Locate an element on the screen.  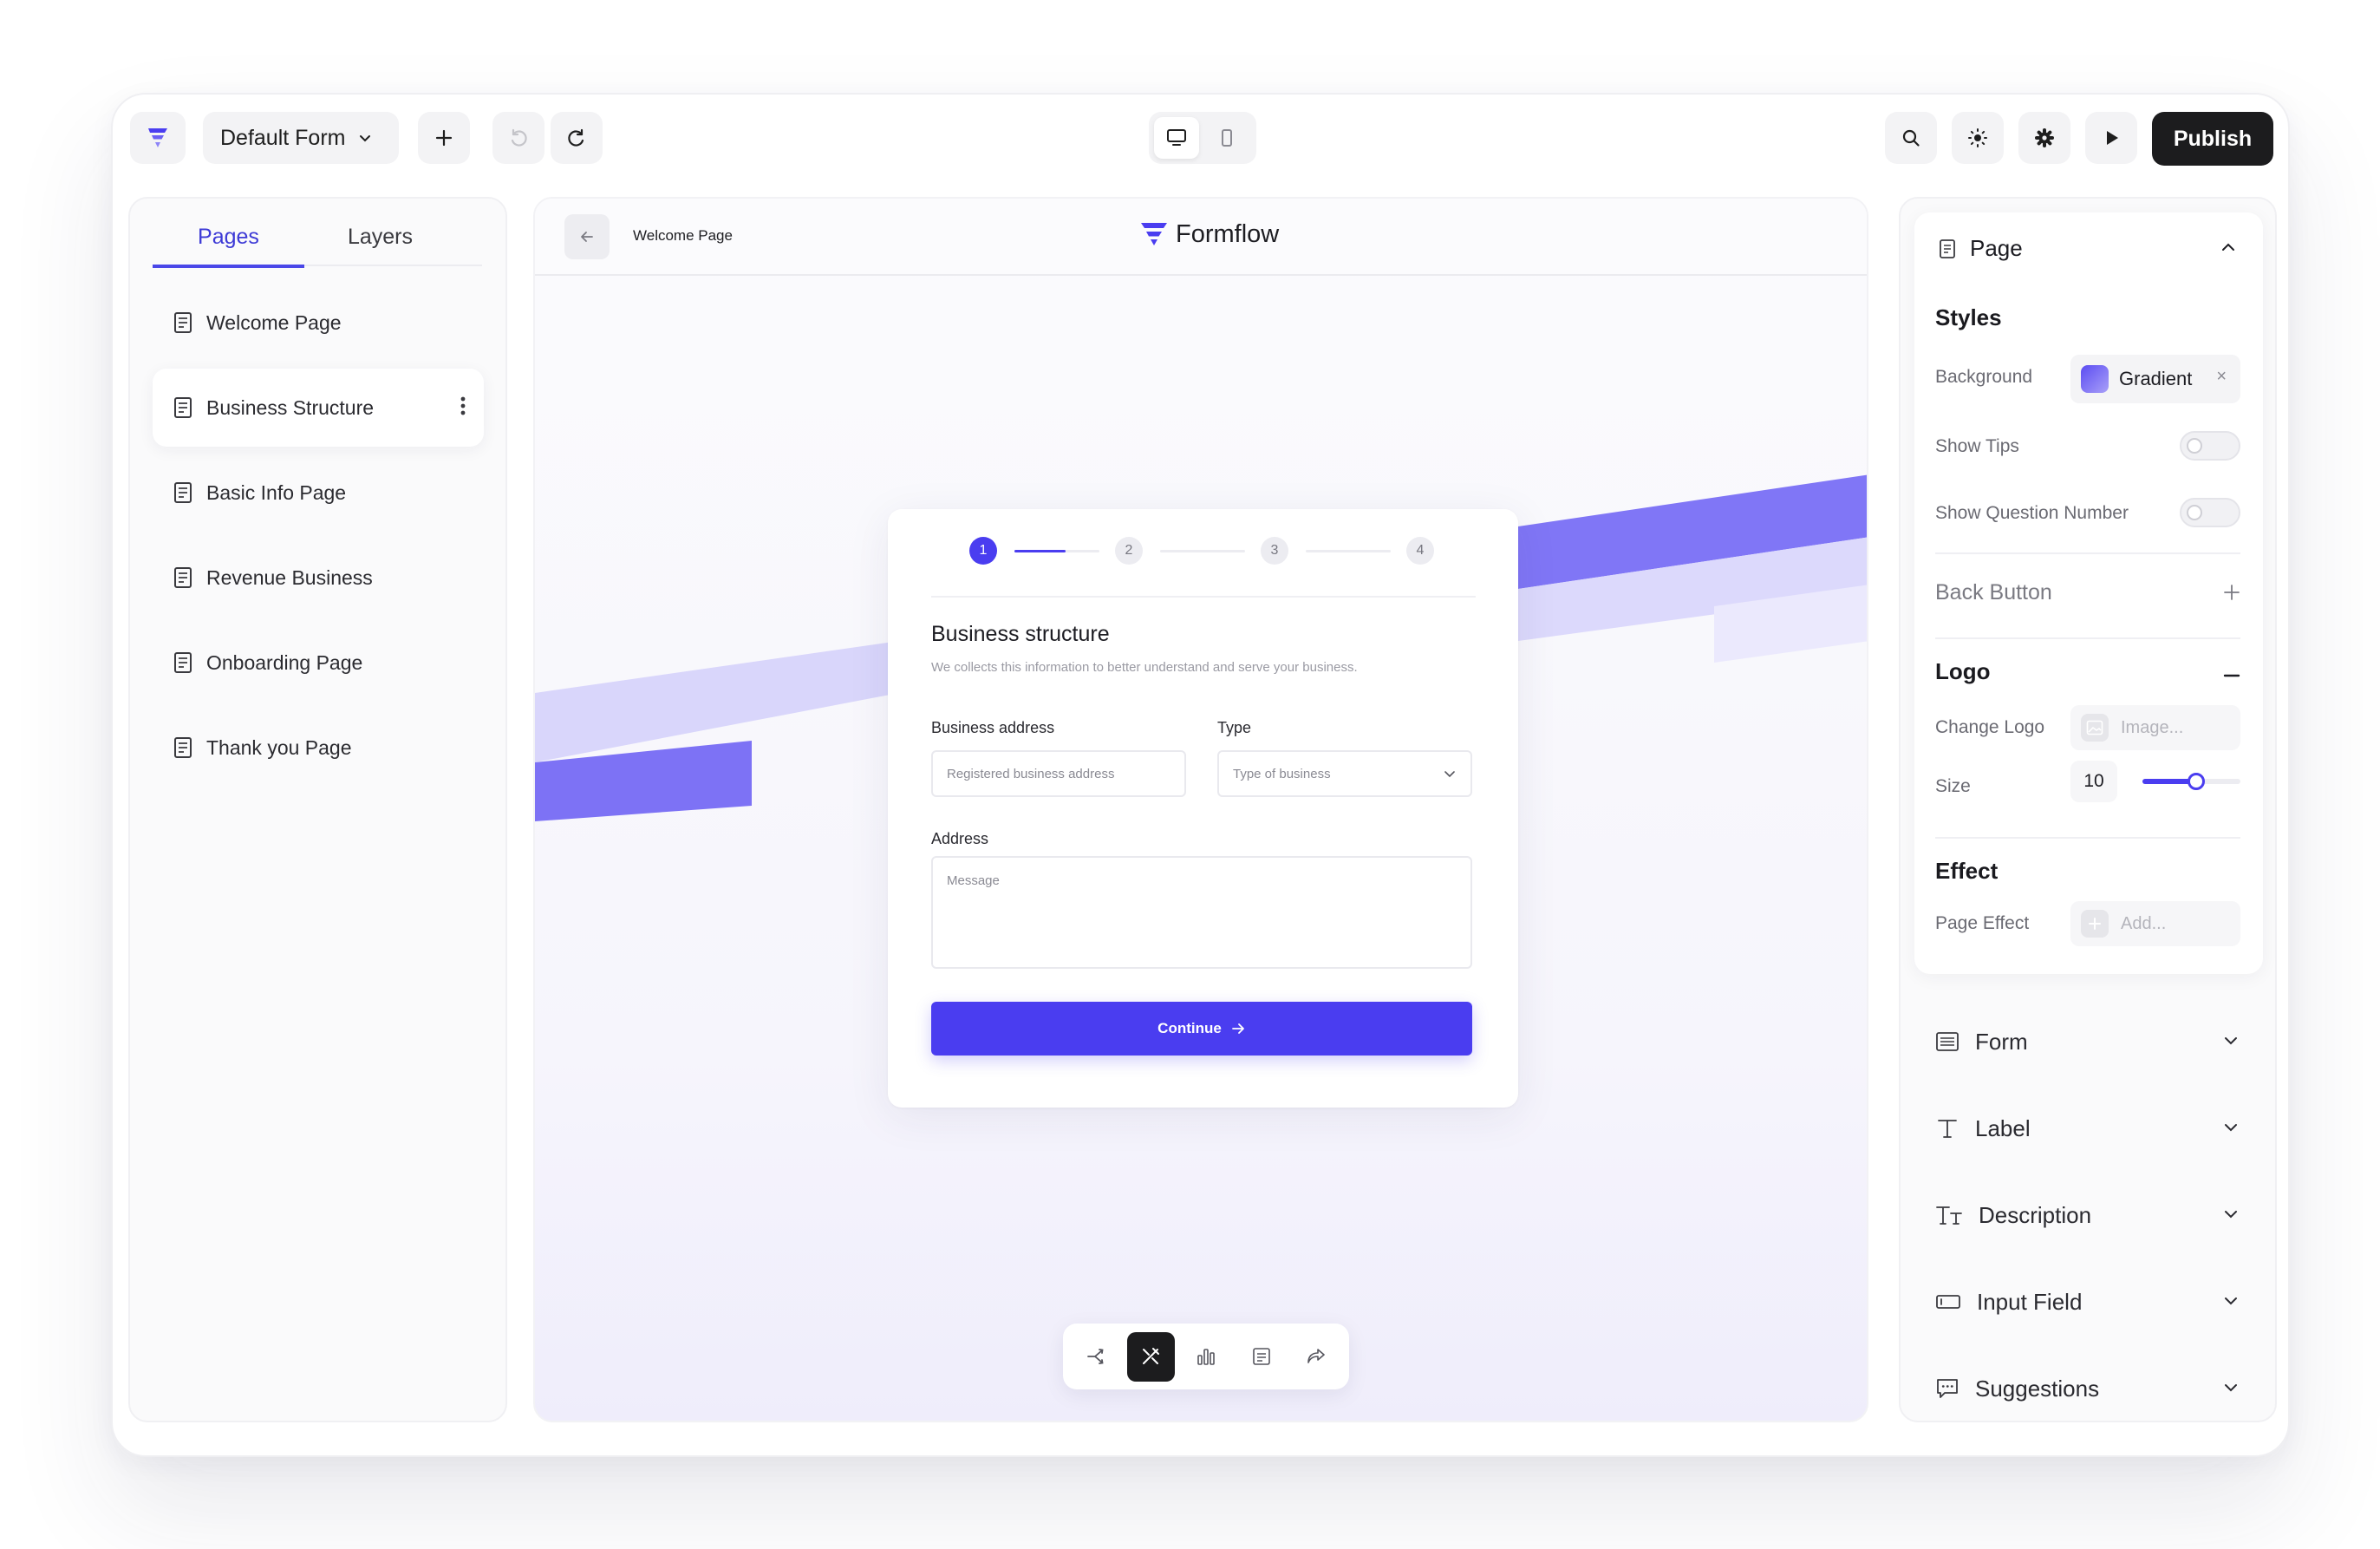
page-item-revenue-business: Revenue Business is located at coordinates (318, 578).